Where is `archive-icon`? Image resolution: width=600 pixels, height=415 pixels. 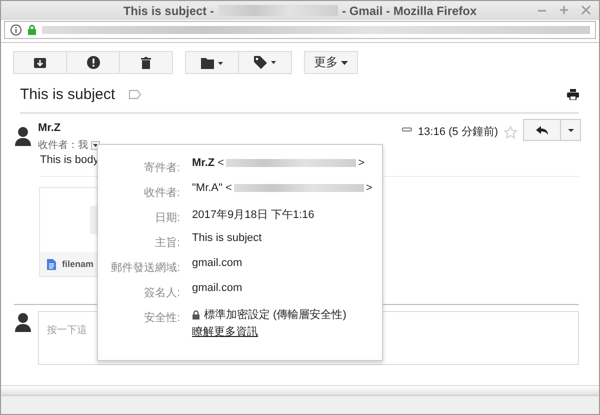 archive-icon is located at coordinates (40, 62).